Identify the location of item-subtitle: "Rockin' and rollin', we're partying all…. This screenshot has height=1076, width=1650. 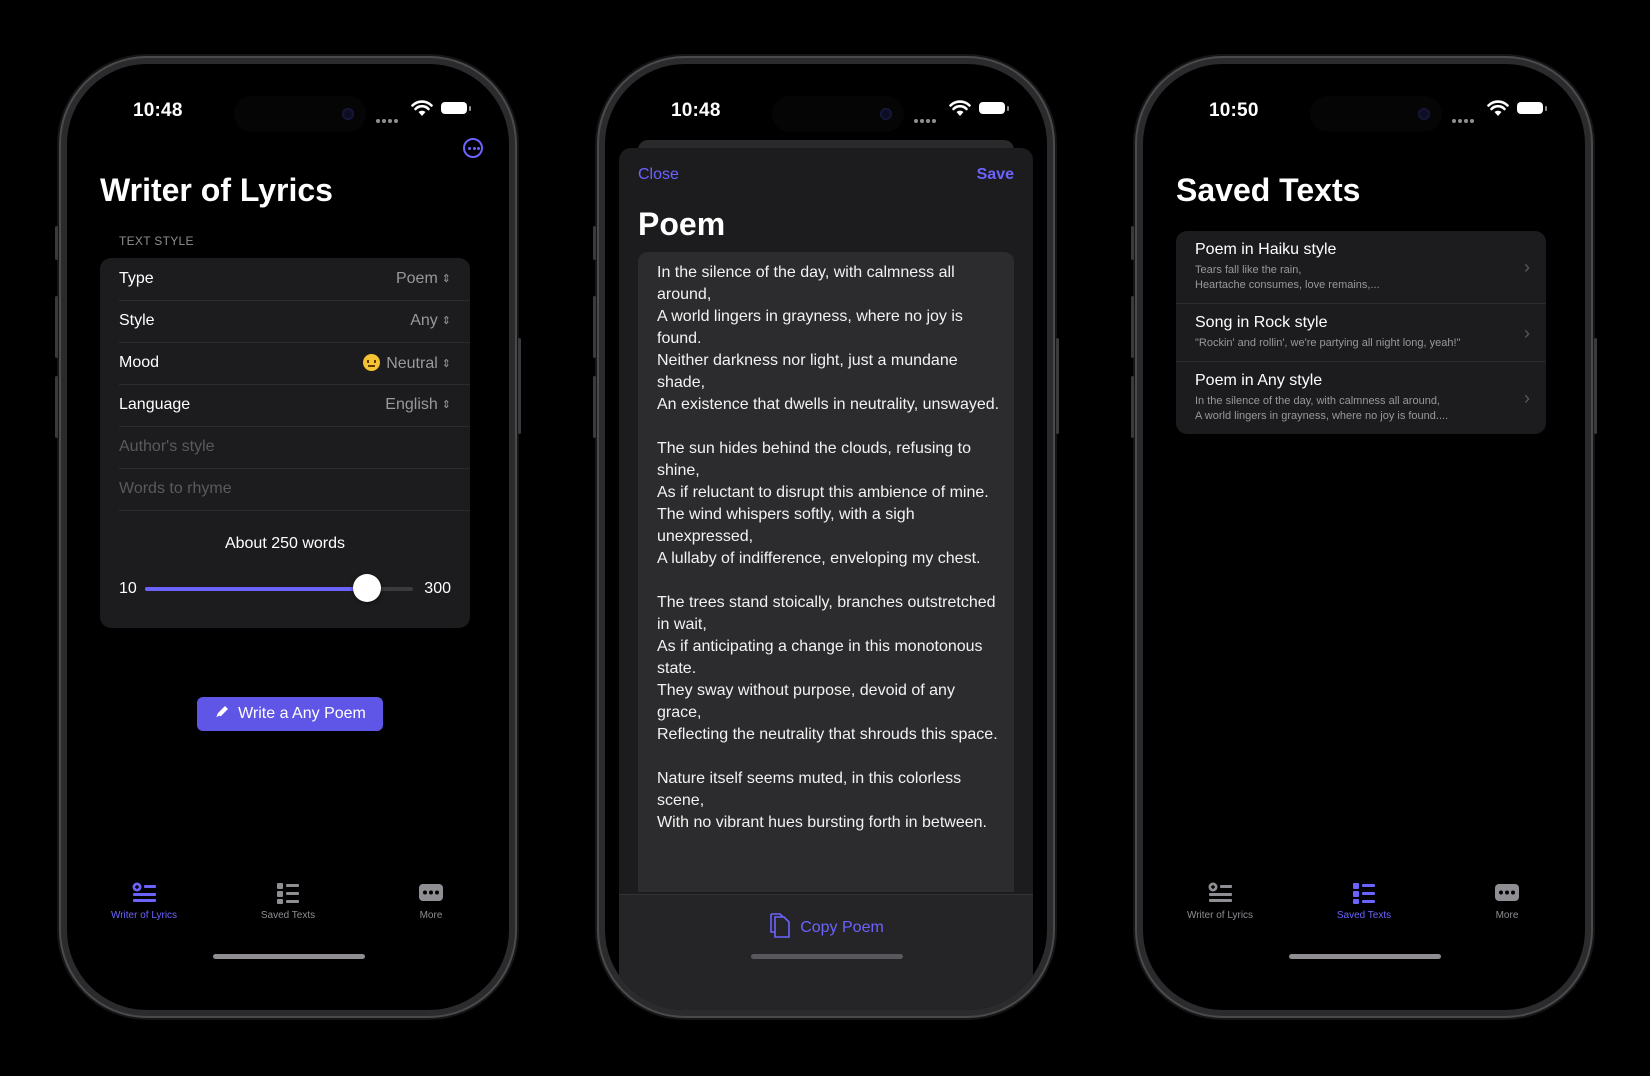
(1328, 343).